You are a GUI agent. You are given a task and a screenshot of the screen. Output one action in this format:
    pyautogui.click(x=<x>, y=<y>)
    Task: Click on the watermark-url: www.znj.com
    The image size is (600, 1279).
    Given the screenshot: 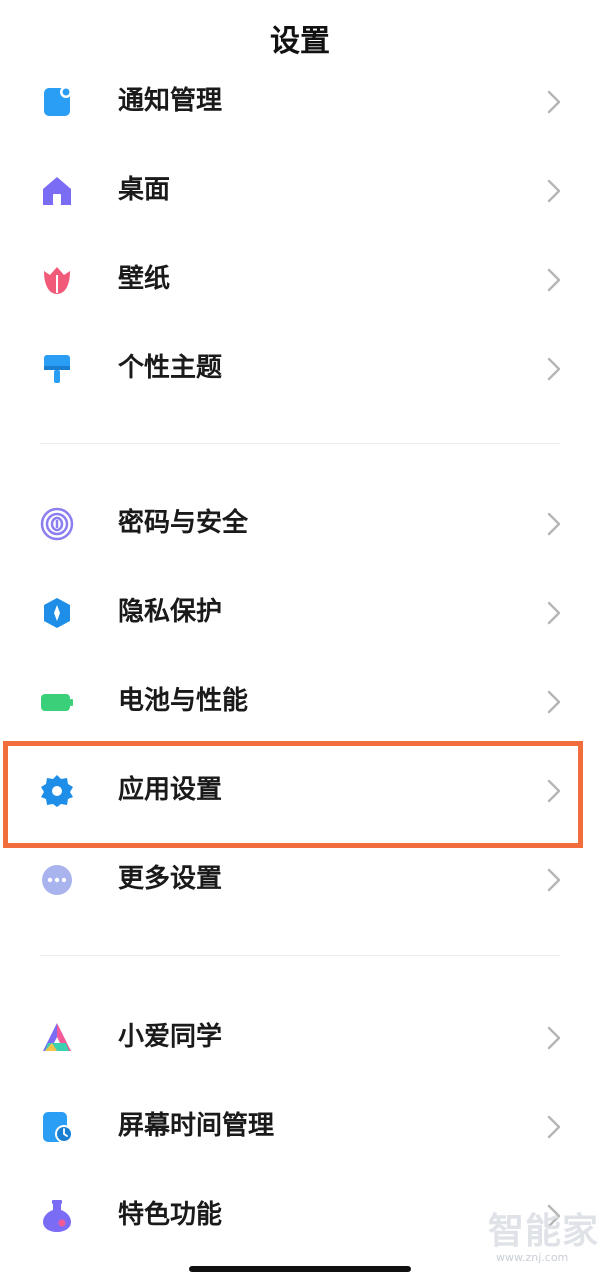 What is the action you would take?
    pyautogui.click(x=532, y=1257)
    